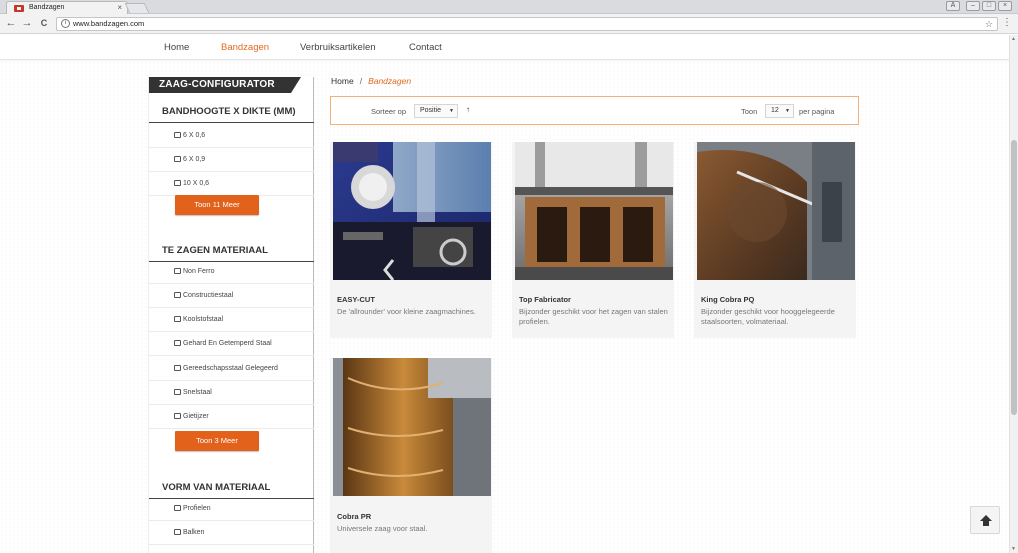 The height and width of the screenshot is (553, 1018). I want to click on scroll-up-icon: ▲, so click(1013, 39).